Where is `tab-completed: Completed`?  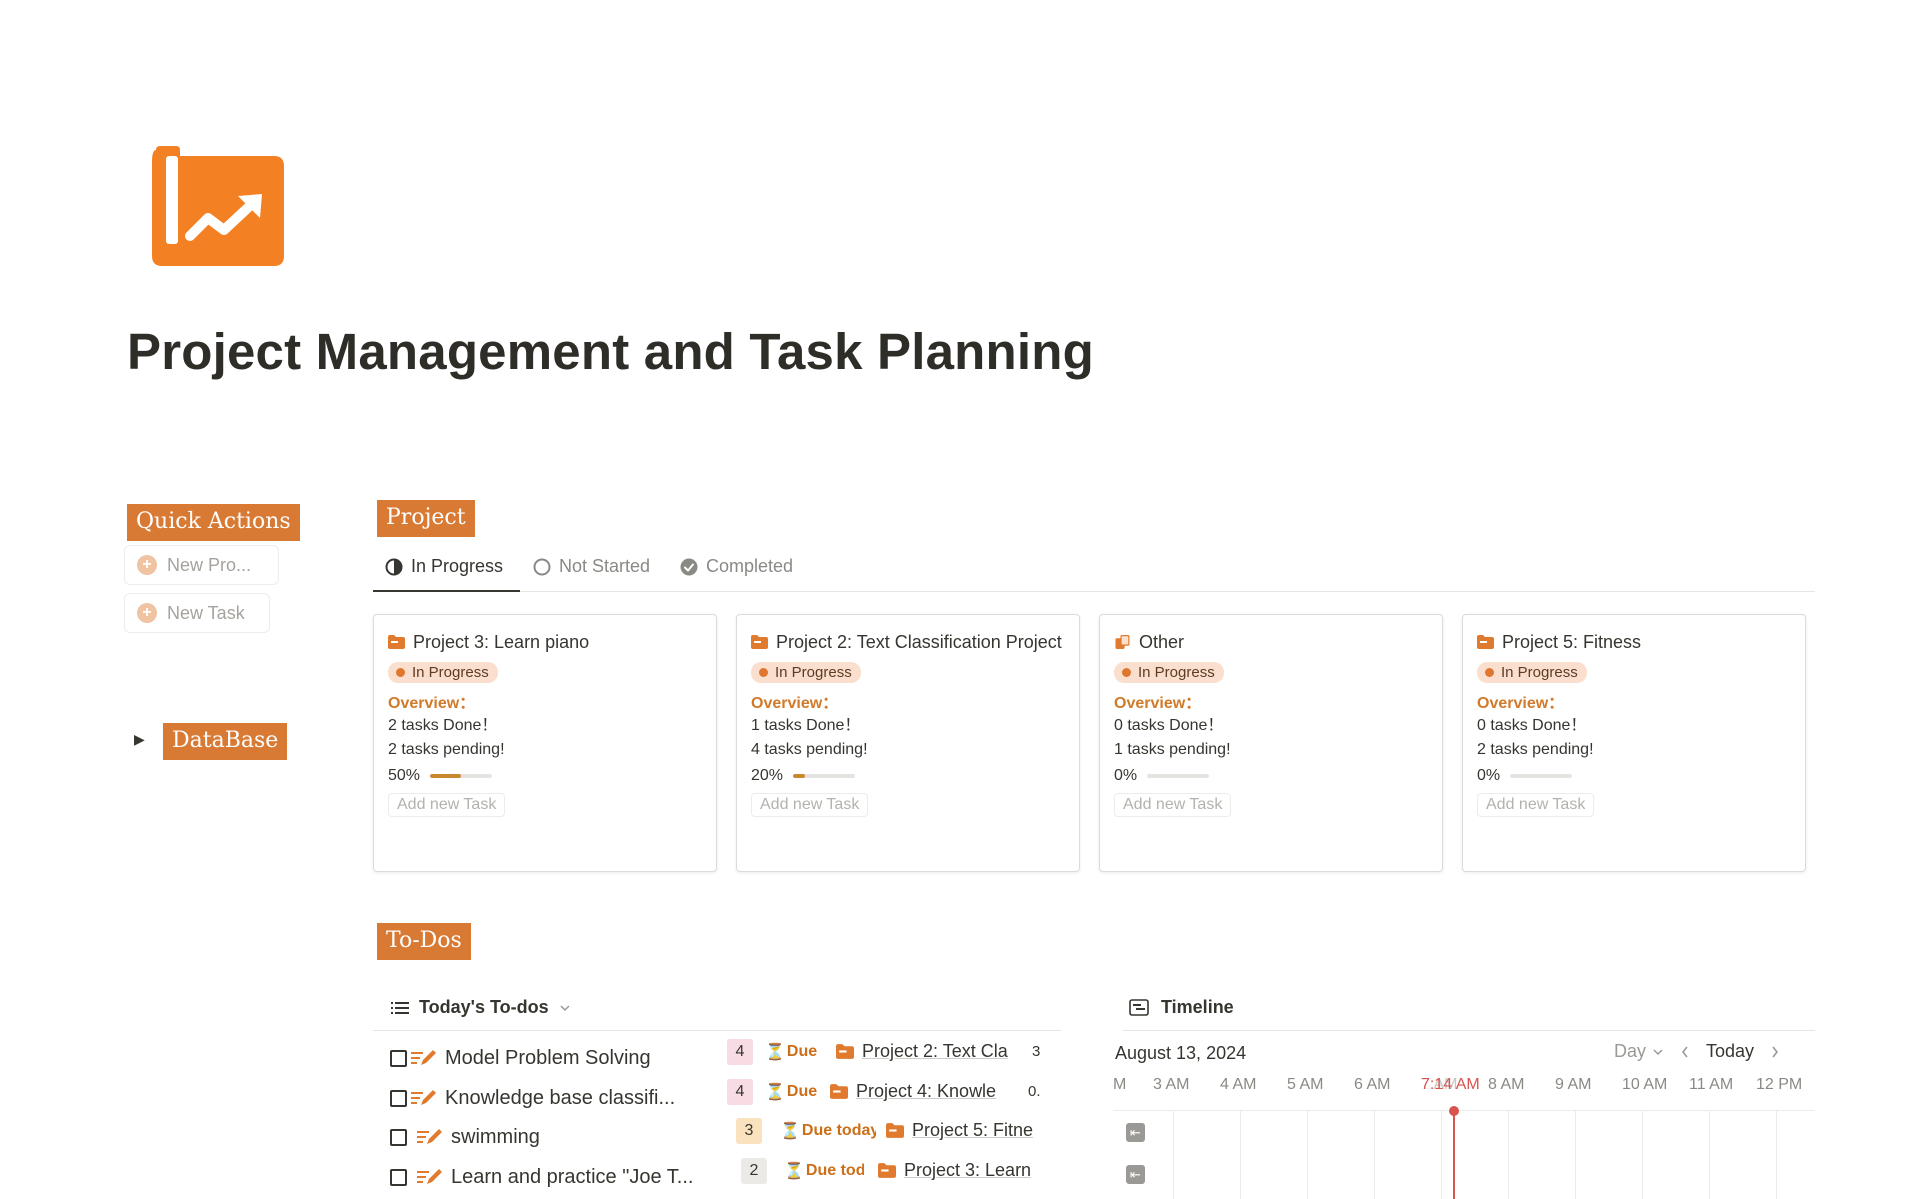
tab-completed: Completed is located at coordinates (736, 566).